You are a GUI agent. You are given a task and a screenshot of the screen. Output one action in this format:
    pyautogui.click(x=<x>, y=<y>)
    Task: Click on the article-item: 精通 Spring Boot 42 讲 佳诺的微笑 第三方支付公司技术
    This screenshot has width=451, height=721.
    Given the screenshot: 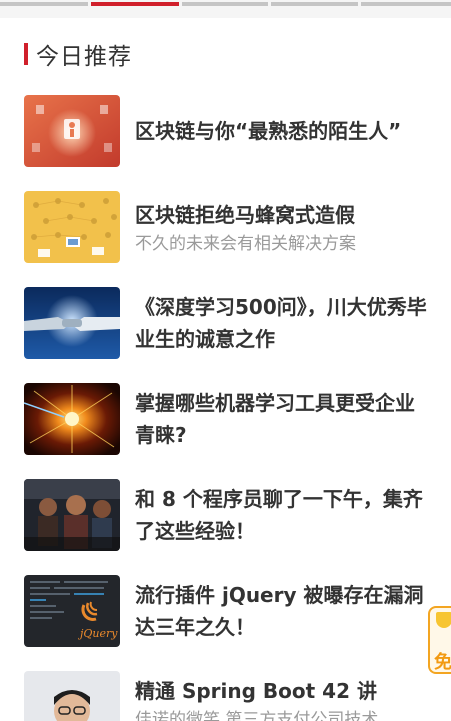 What is the action you would take?
    pyautogui.click(x=229, y=696)
    